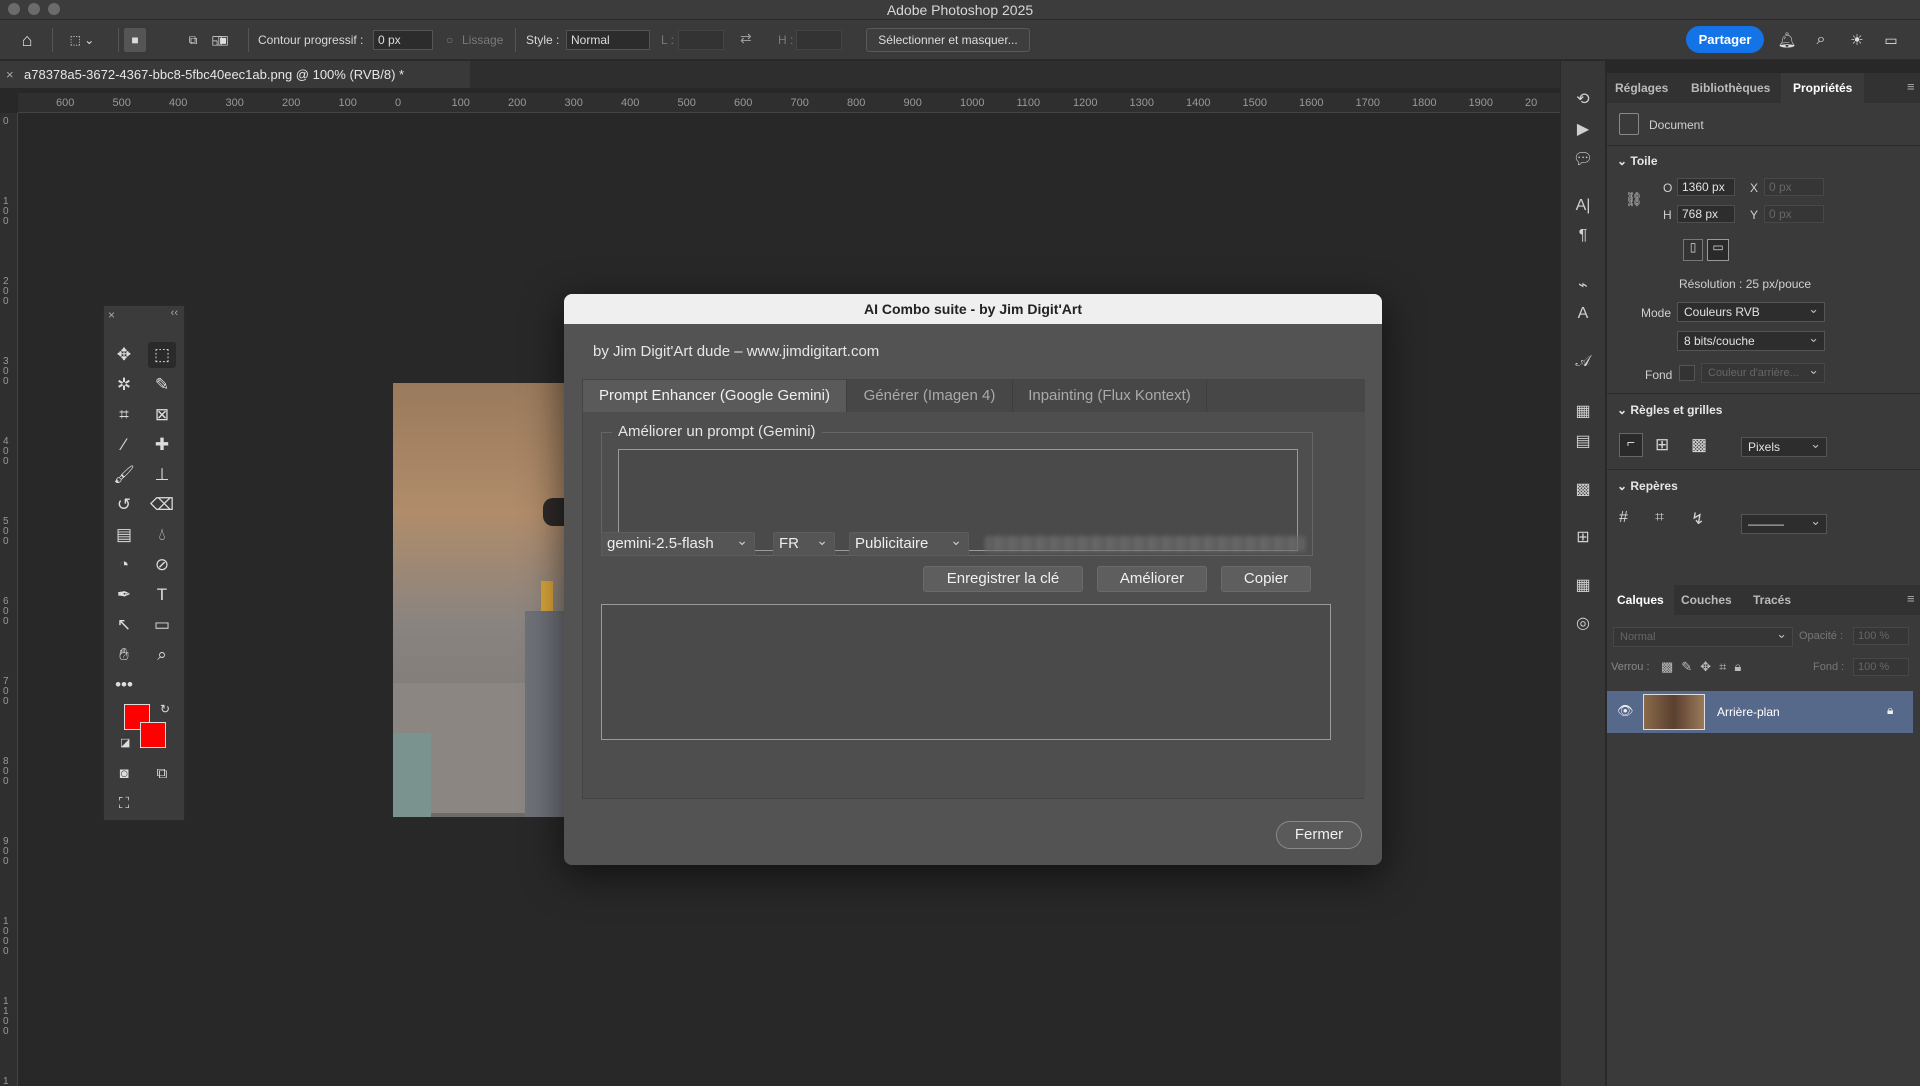  Describe the element at coordinates (1751, 311) in the screenshot. I see `color-mode-select: Couleurs RVB` at that location.